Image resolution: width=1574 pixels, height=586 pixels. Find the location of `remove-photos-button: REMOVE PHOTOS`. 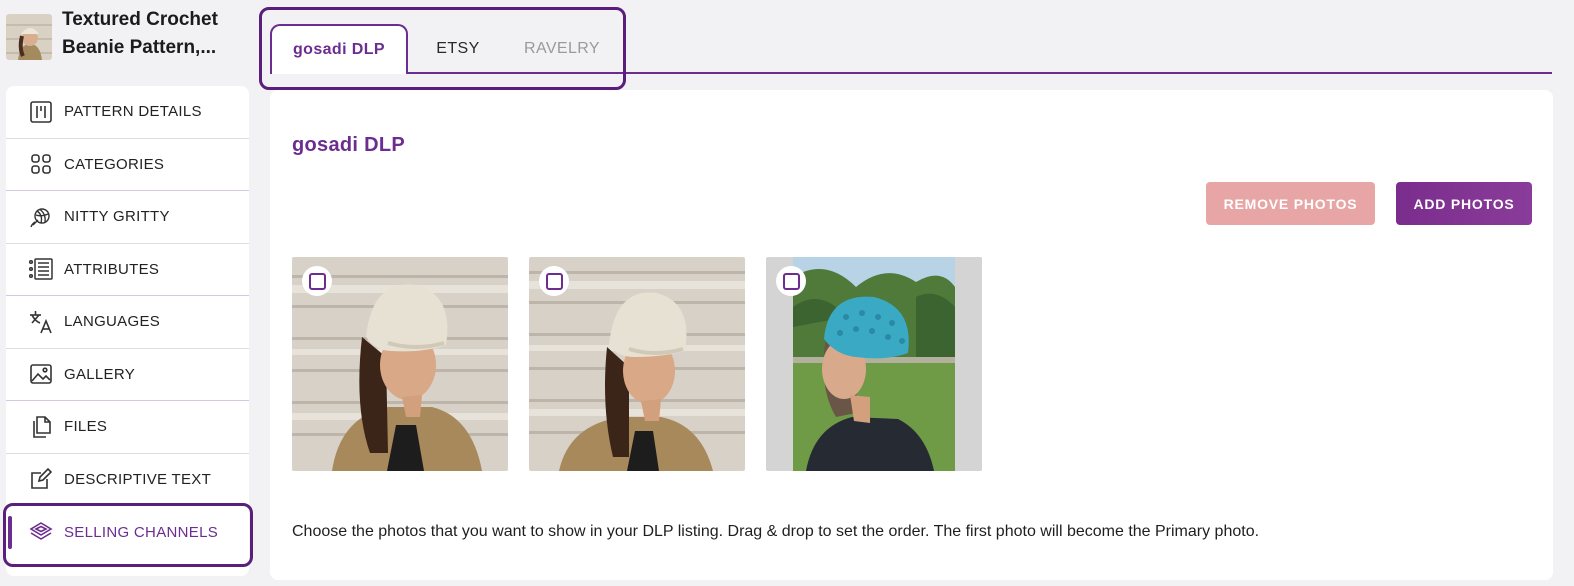

remove-photos-button: REMOVE PHOTOS is located at coordinates (1290, 203).